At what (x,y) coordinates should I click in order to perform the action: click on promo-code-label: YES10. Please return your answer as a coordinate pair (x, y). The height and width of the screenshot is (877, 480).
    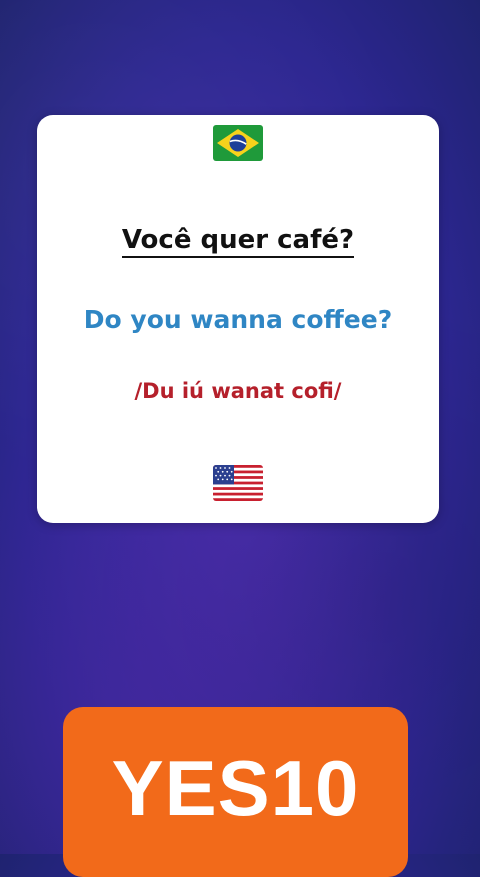
    Looking at the image, I should click on (235, 788).